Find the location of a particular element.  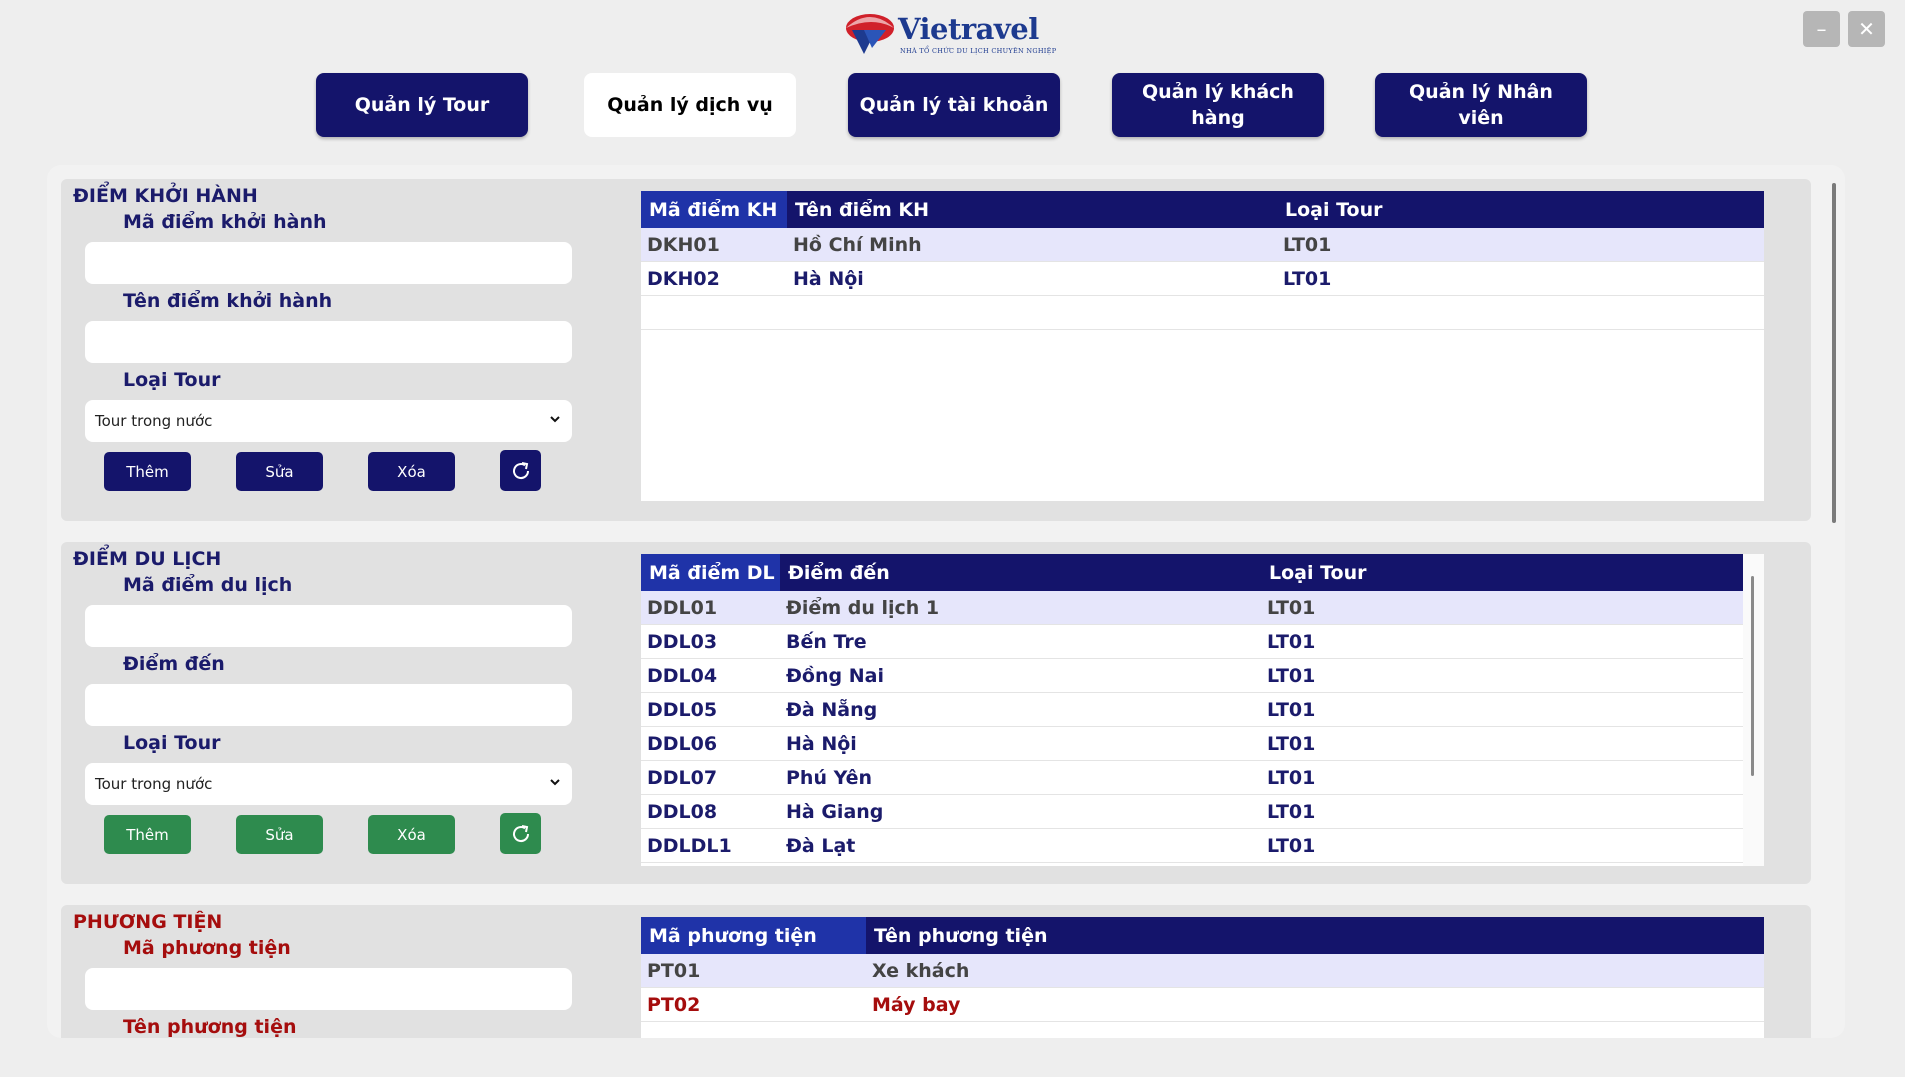

destination-table-header: Mã điểm DL Điểm đến Loại Tour is located at coordinates (1192, 572).